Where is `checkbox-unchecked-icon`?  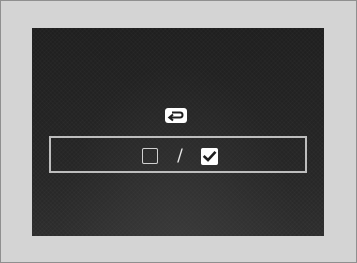 checkbox-unchecked-icon is located at coordinates (150, 156).